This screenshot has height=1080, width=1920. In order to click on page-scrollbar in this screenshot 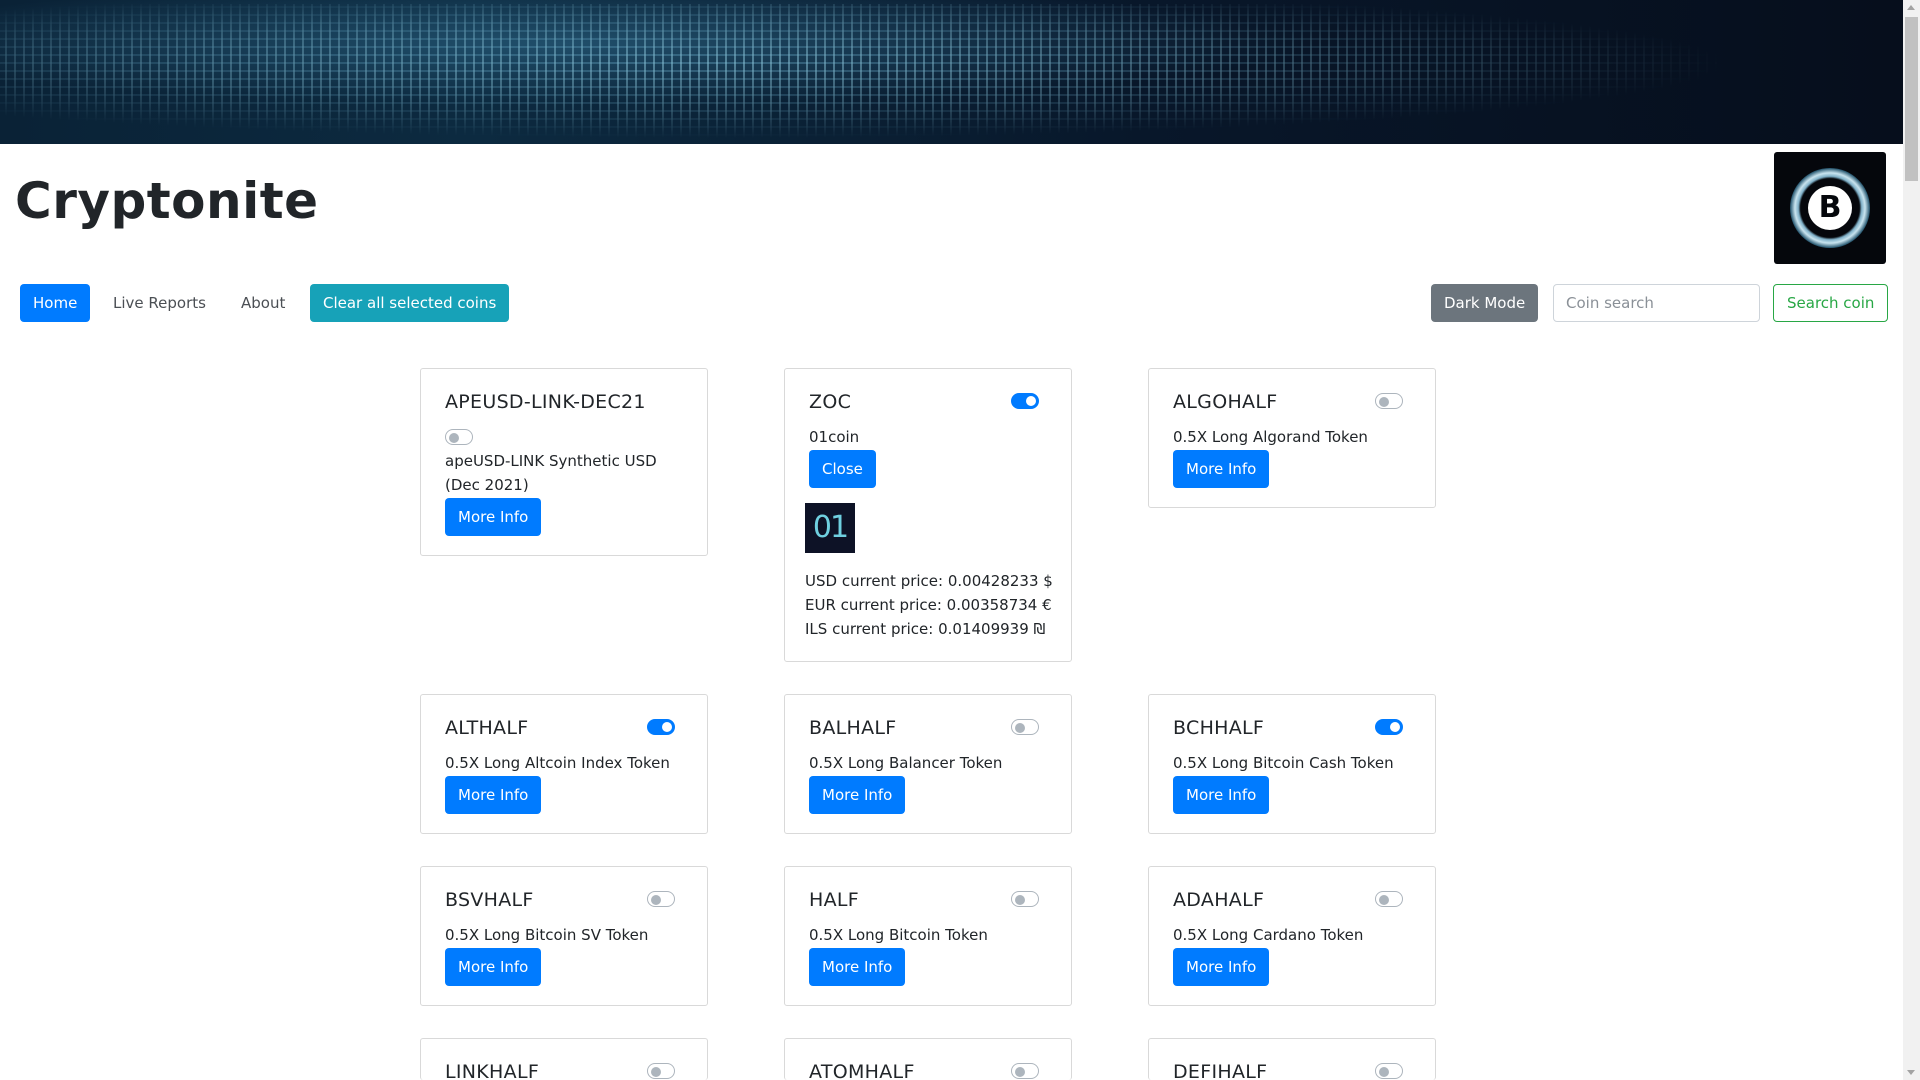, I will do `click(1911, 540)`.